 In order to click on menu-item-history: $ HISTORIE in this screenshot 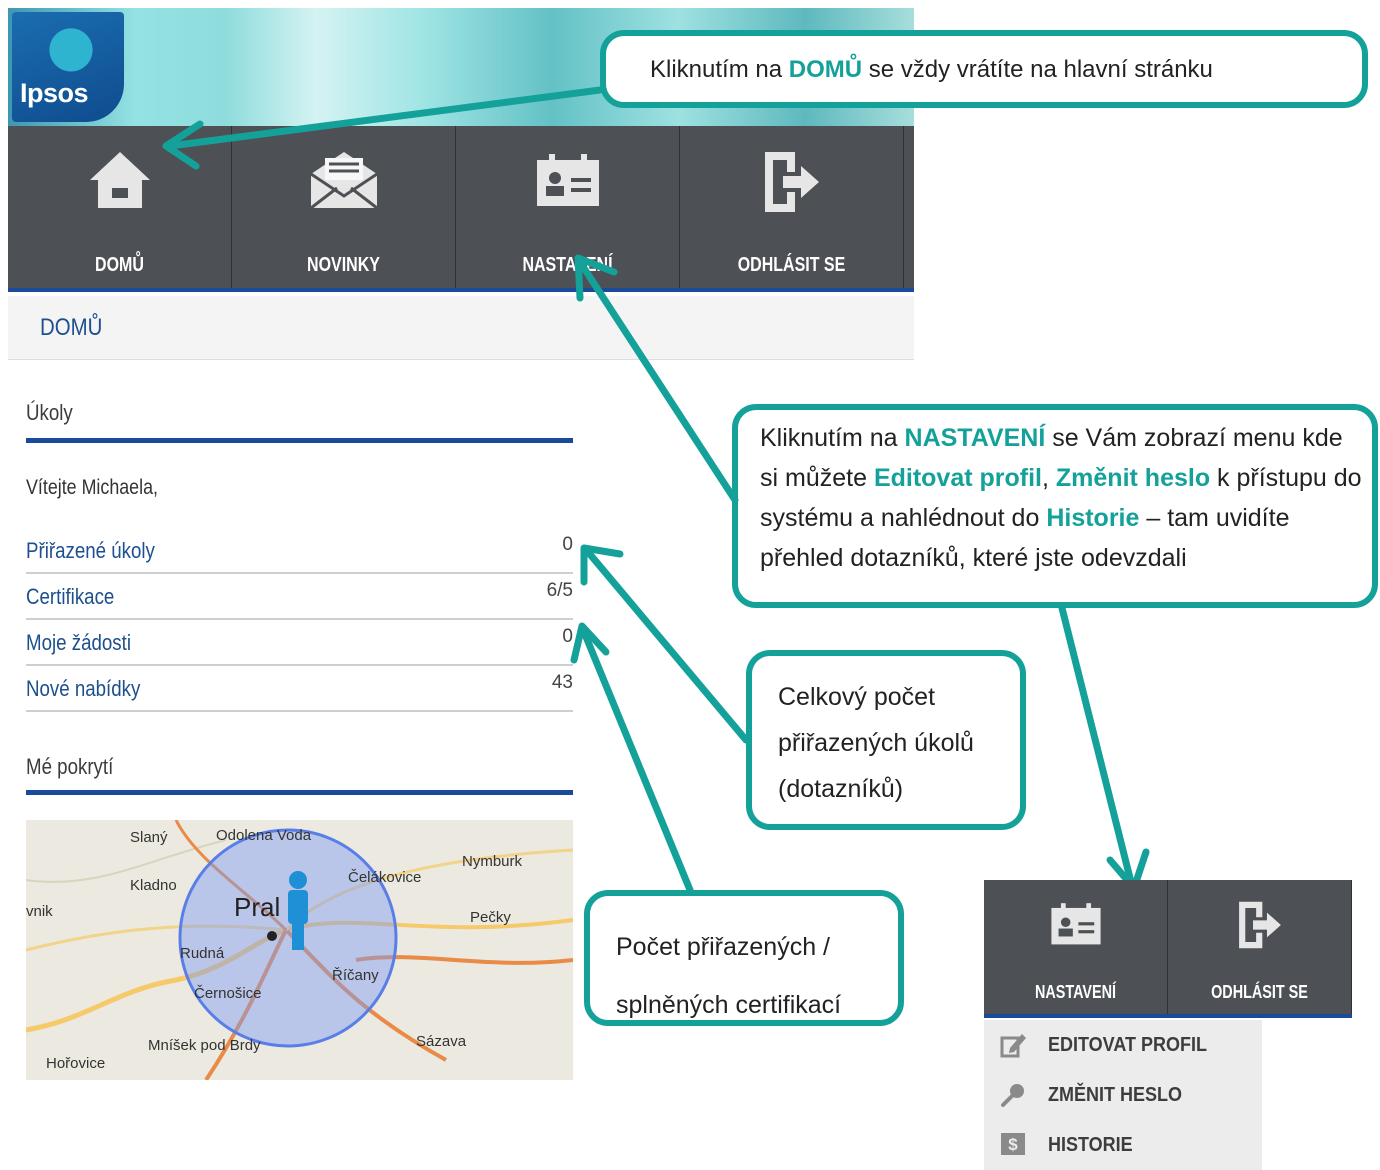, I will do `click(1123, 1145)`.